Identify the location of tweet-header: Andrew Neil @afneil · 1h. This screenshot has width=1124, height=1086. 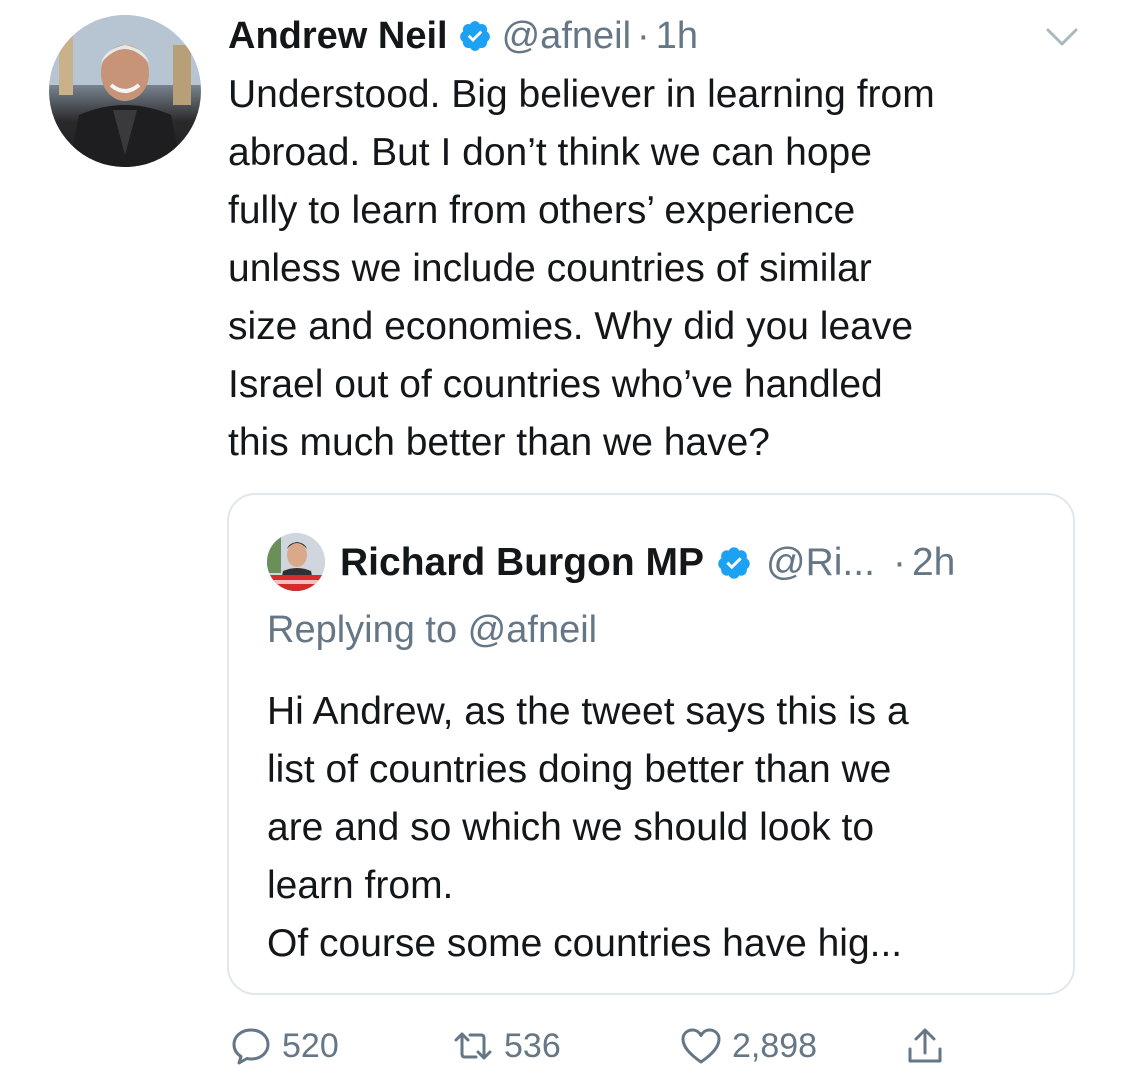
(463, 36).